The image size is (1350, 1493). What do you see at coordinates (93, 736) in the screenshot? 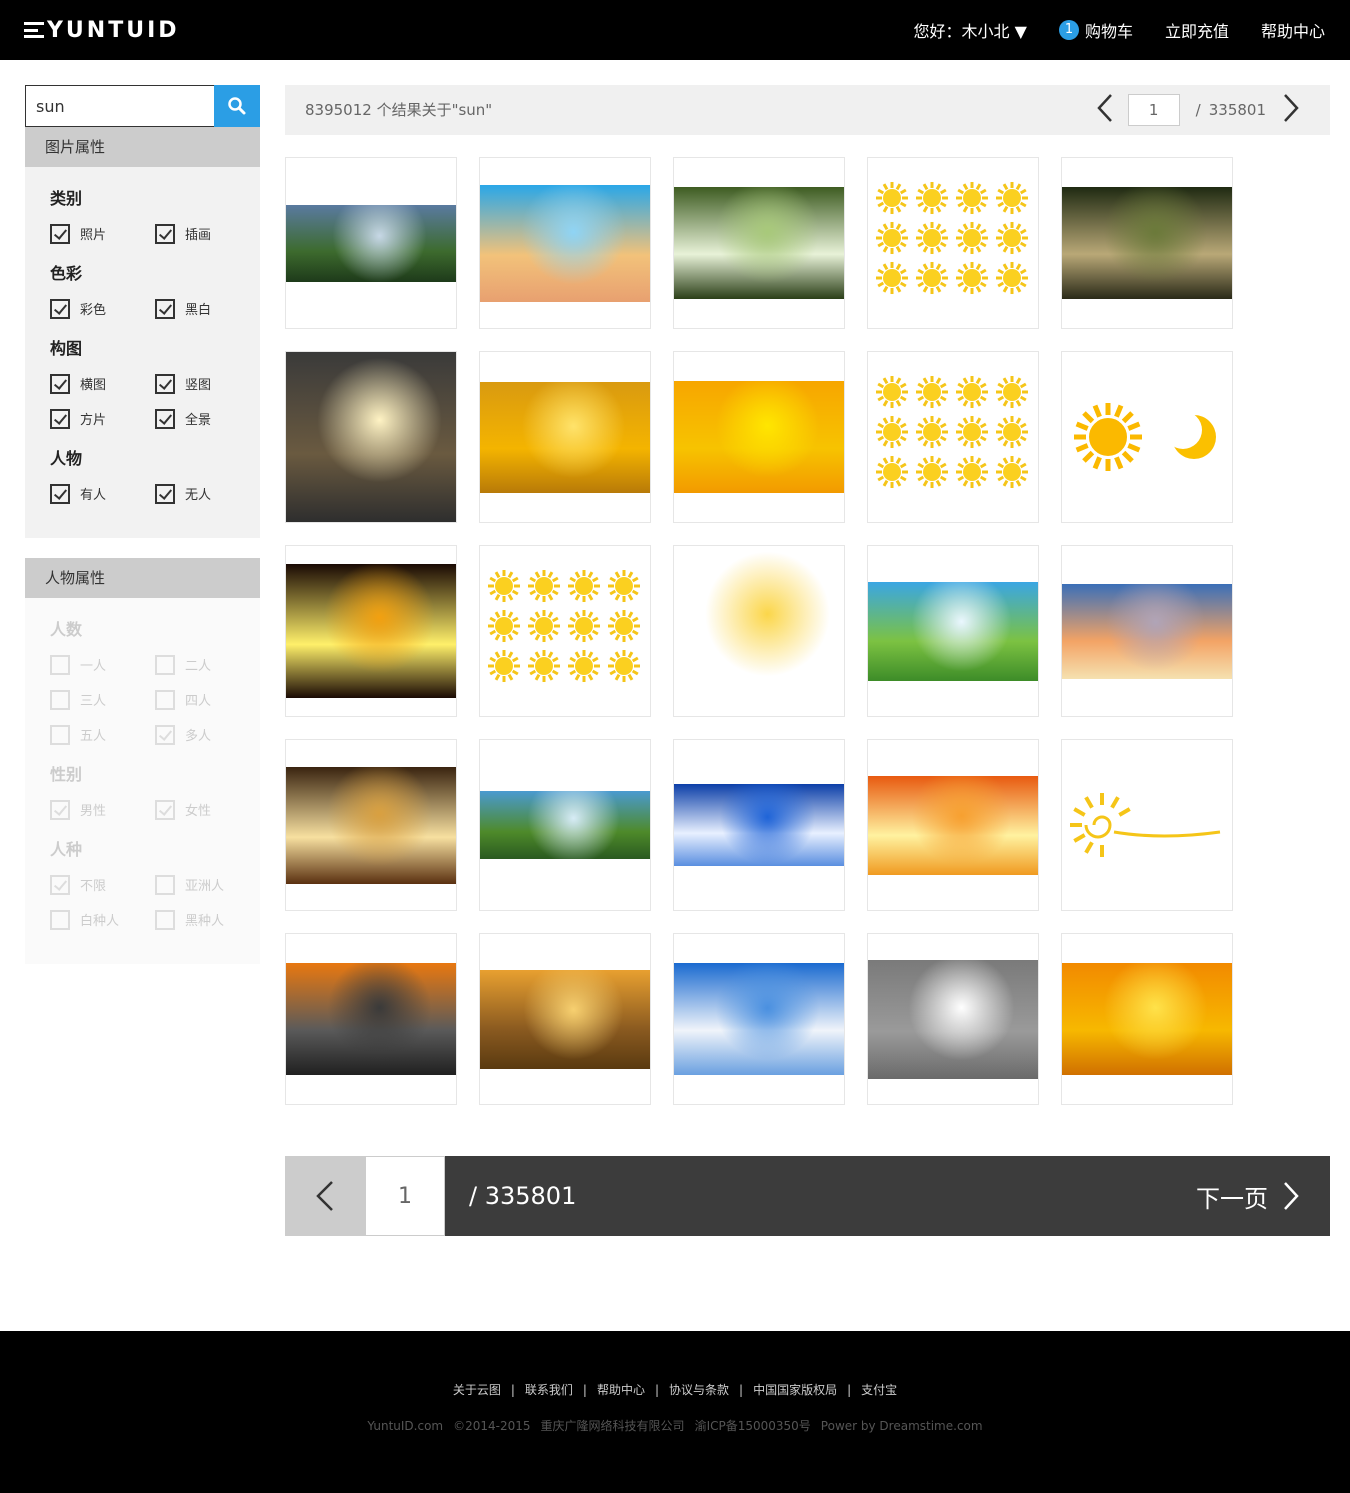
I see `filter-option-label: 五人` at bounding box center [93, 736].